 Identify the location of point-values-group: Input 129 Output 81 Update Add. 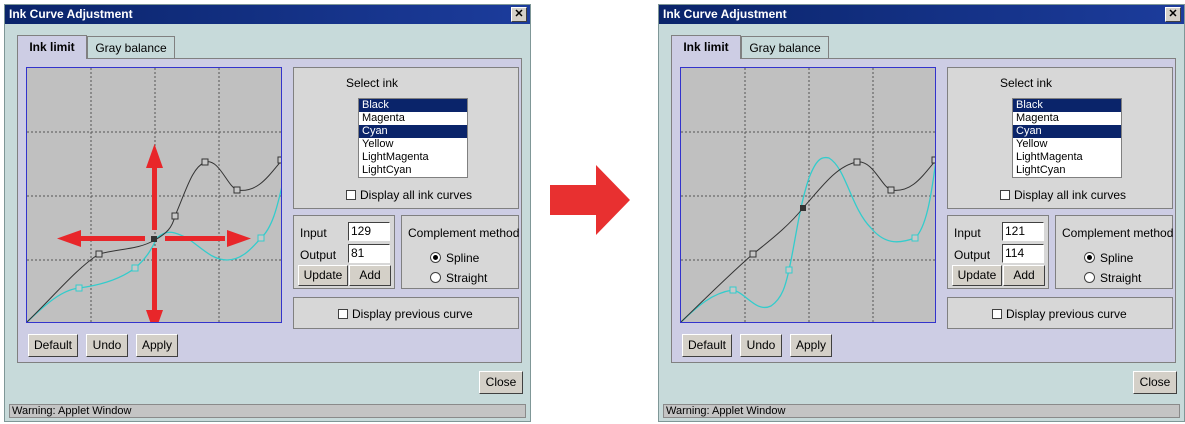
(344, 252).